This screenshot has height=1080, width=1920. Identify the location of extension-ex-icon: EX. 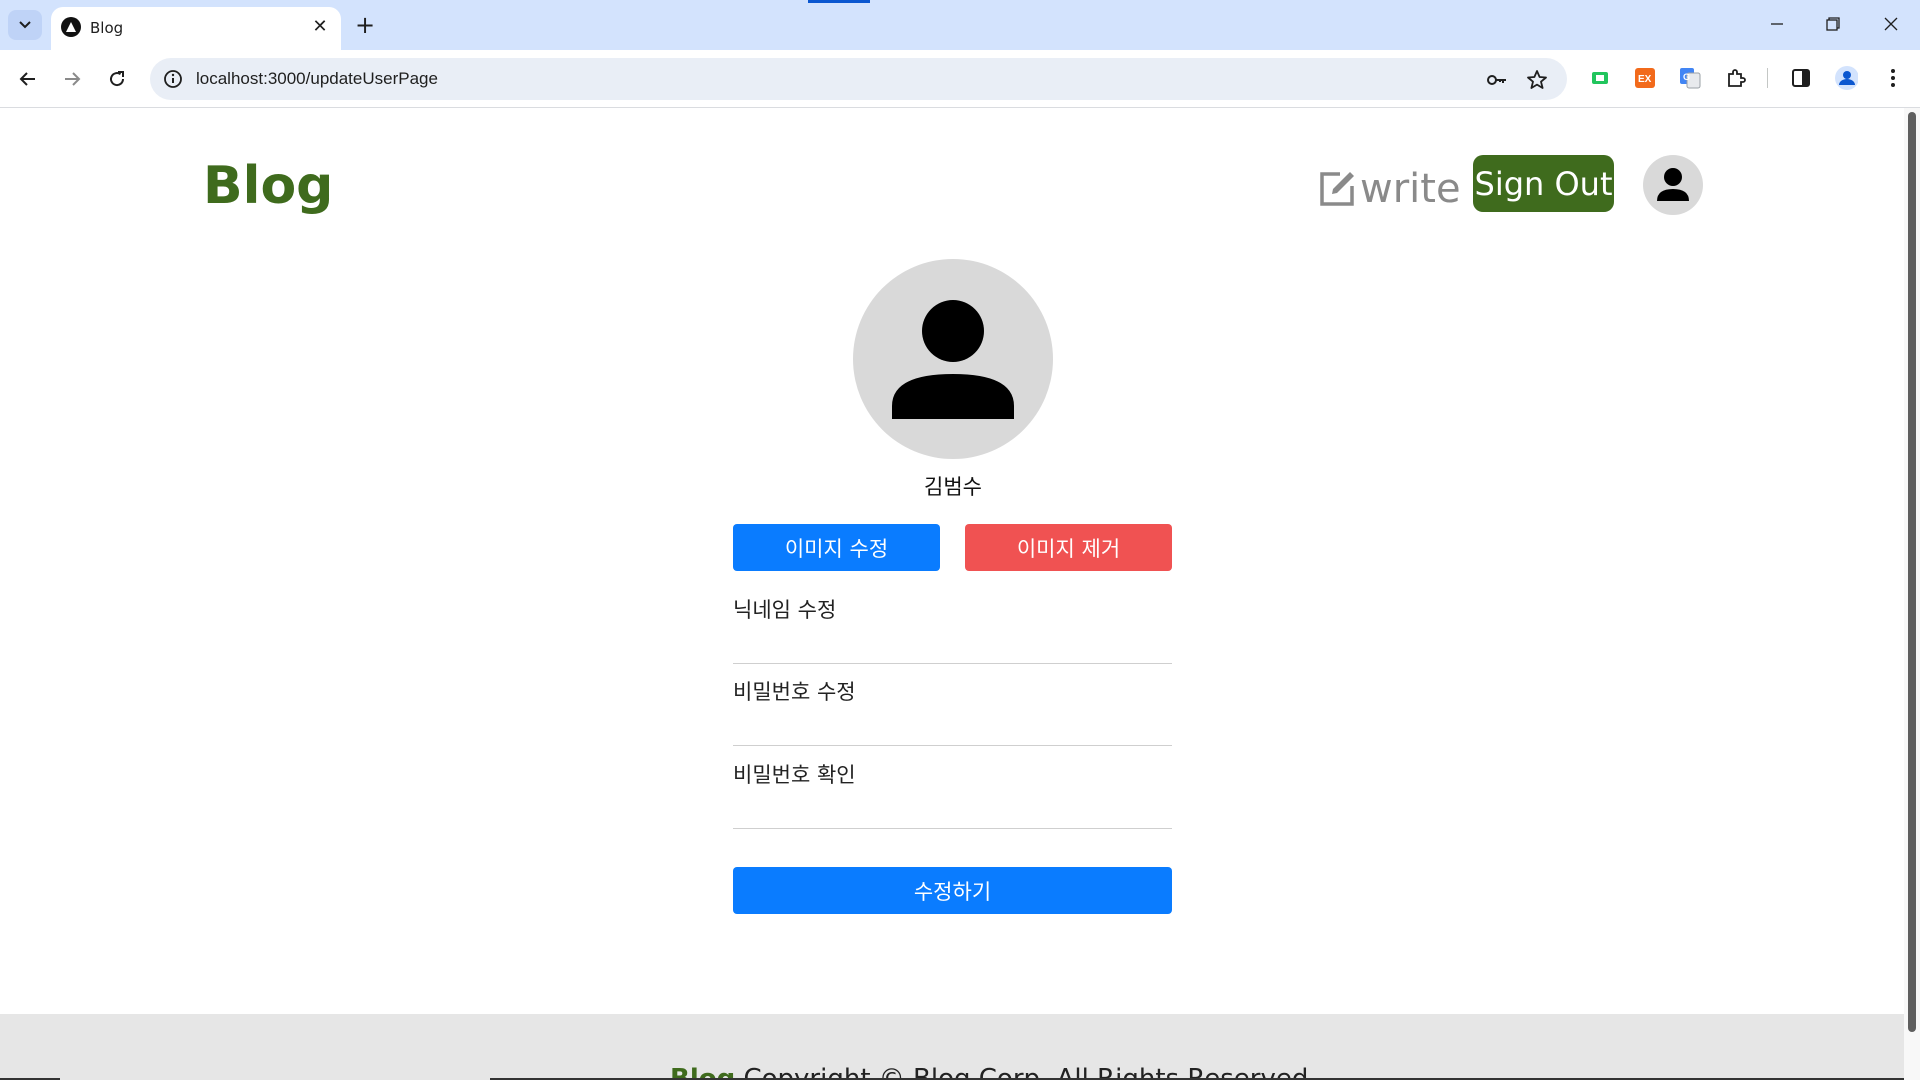
(1645, 78).